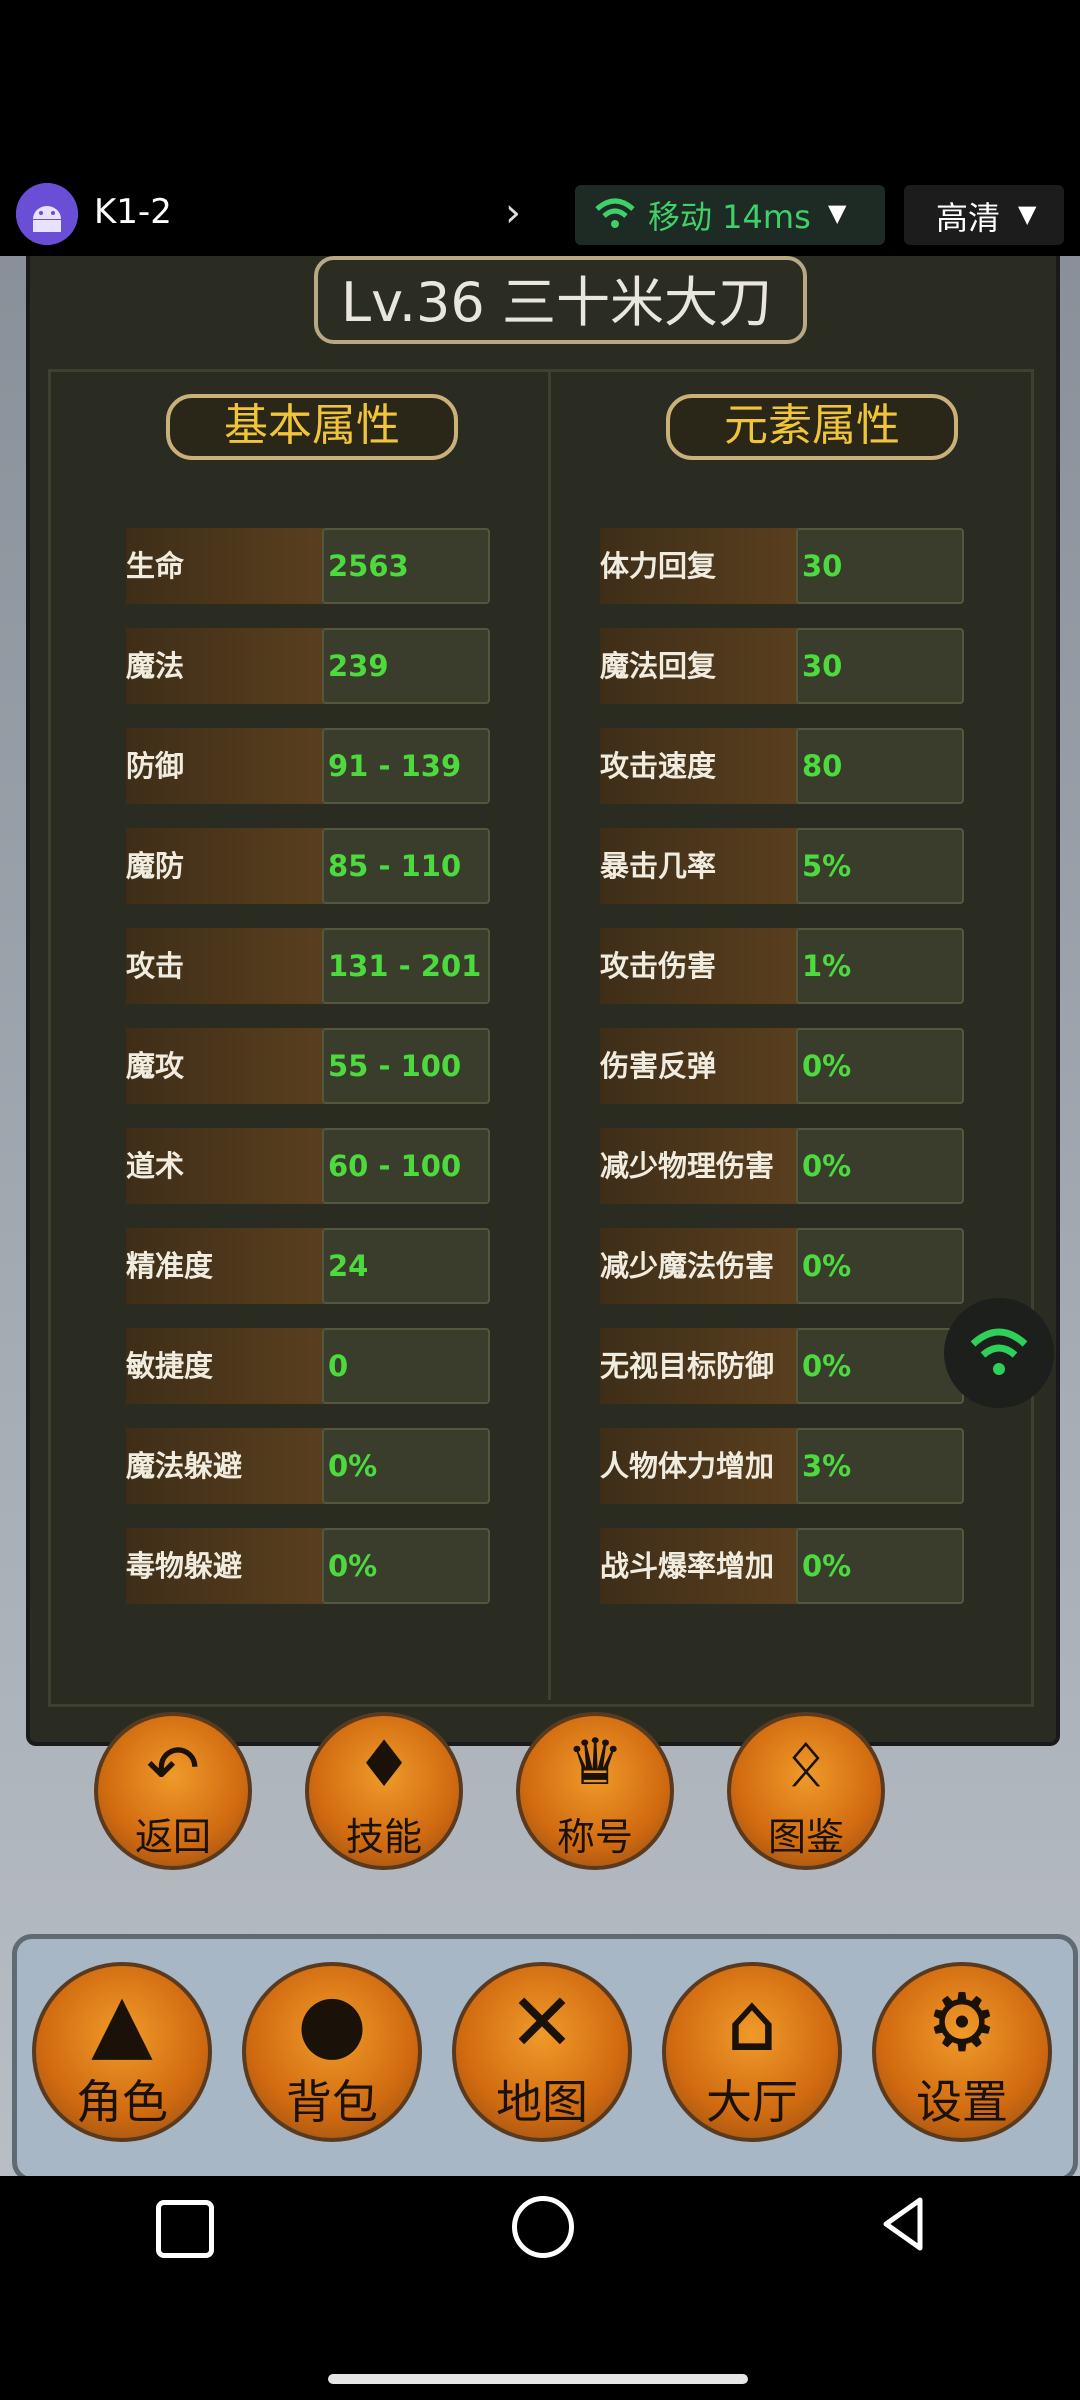 The height and width of the screenshot is (2400, 1080). Describe the element at coordinates (122, 2102) in the screenshot. I see `nav-character-label: 角色` at that location.